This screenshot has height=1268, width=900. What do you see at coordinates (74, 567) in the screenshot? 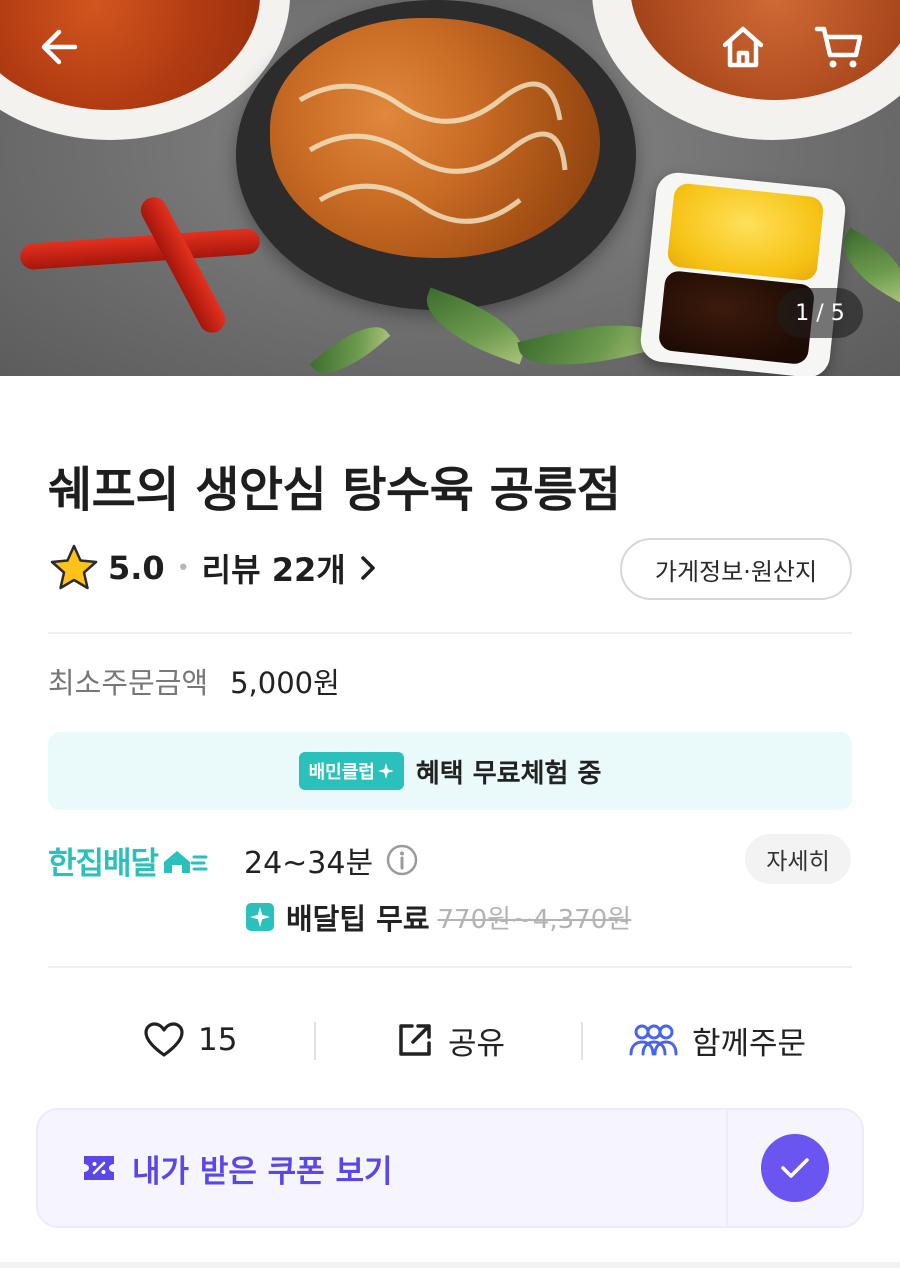
I see `star-icon` at bounding box center [74, 567].